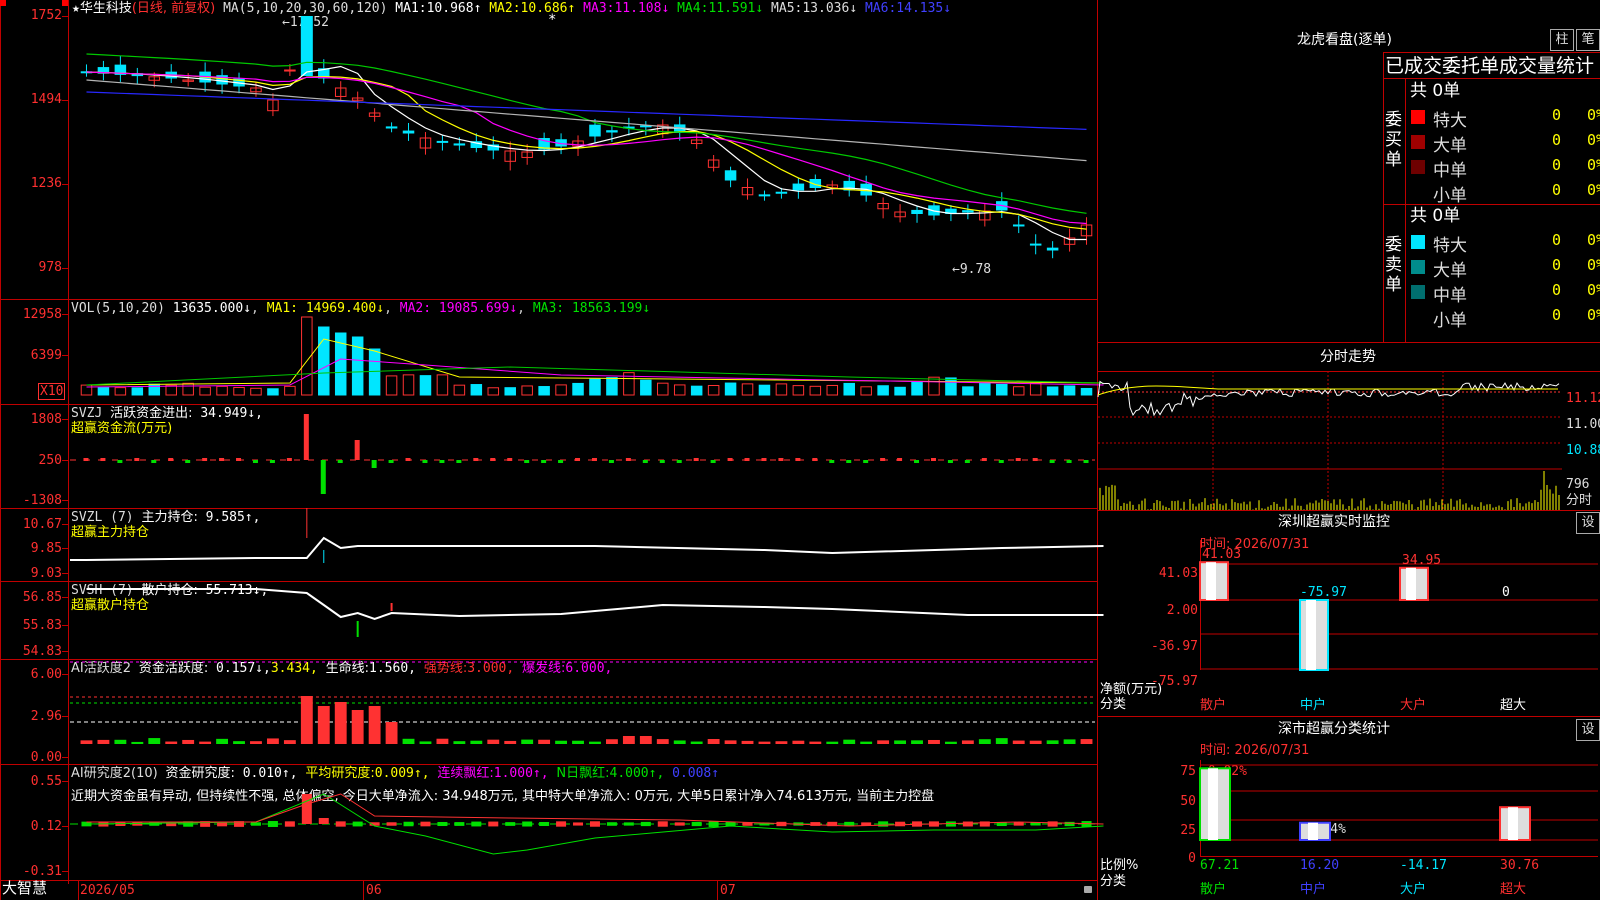 Image resolution: width=1600 pixels, height=900 pixels. What do you see at coordinates (24, 888) in the screenshot?
I see `app-name: 大智慧` at bounding box center [24, 888].